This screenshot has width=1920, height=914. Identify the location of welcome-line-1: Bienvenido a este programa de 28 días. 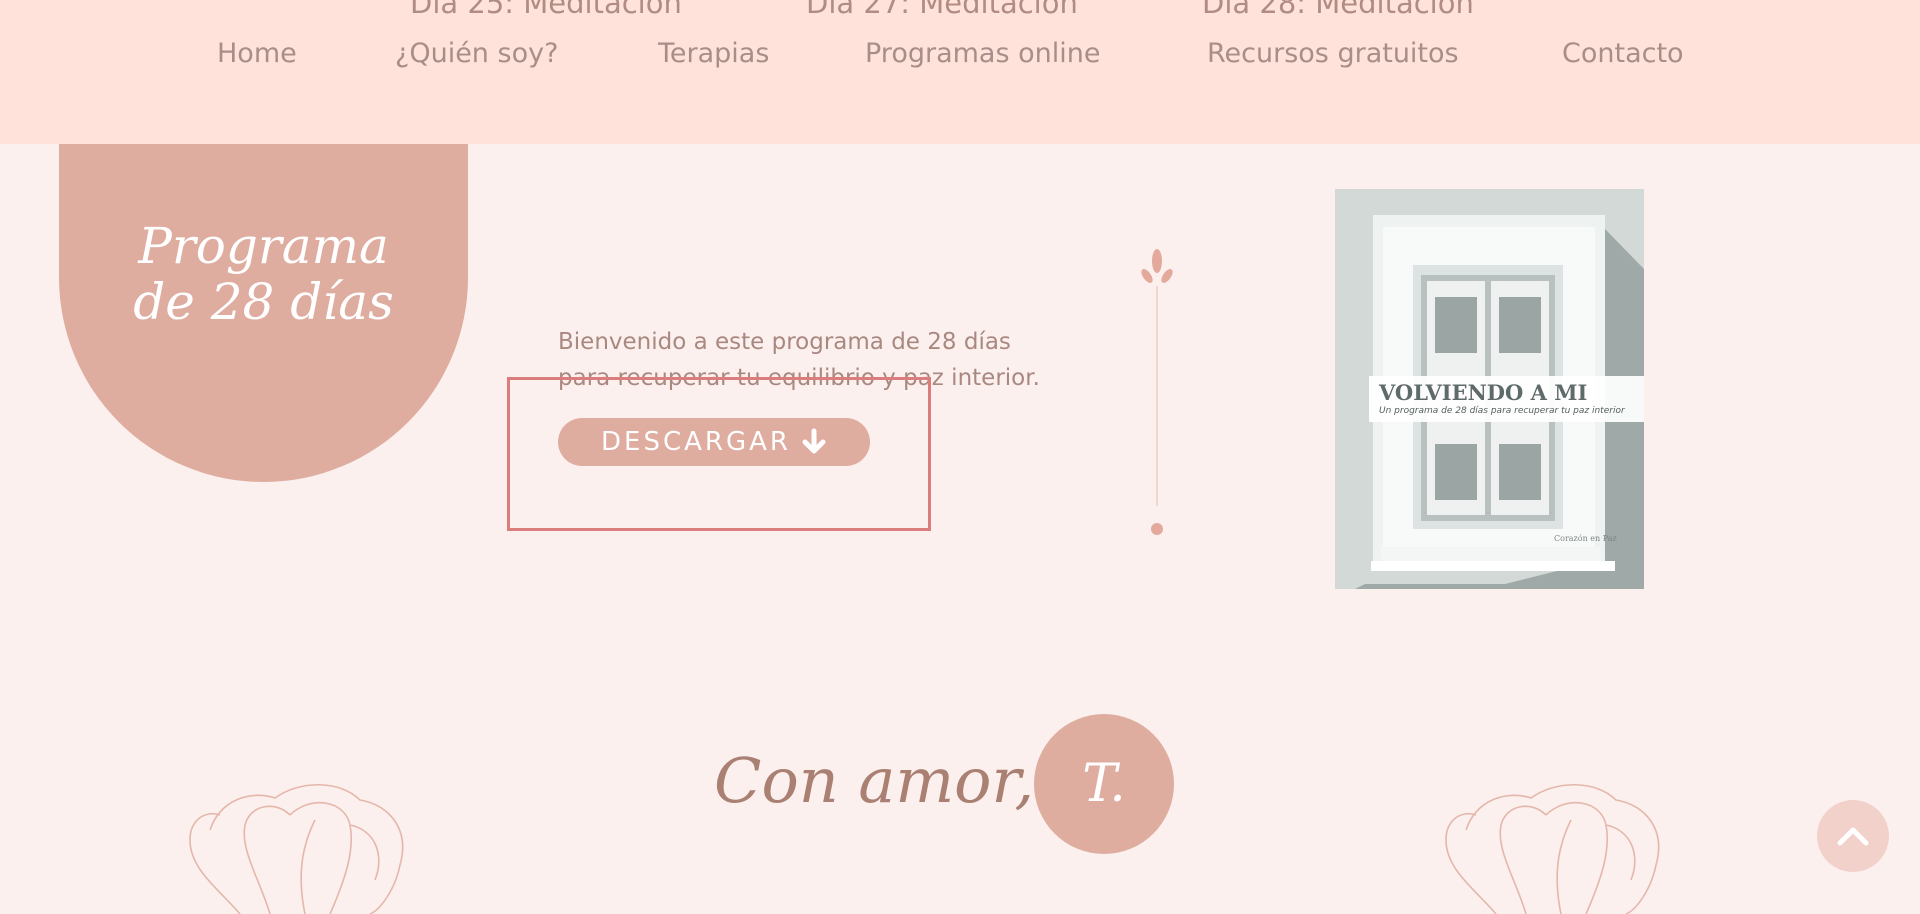
(784, 342).